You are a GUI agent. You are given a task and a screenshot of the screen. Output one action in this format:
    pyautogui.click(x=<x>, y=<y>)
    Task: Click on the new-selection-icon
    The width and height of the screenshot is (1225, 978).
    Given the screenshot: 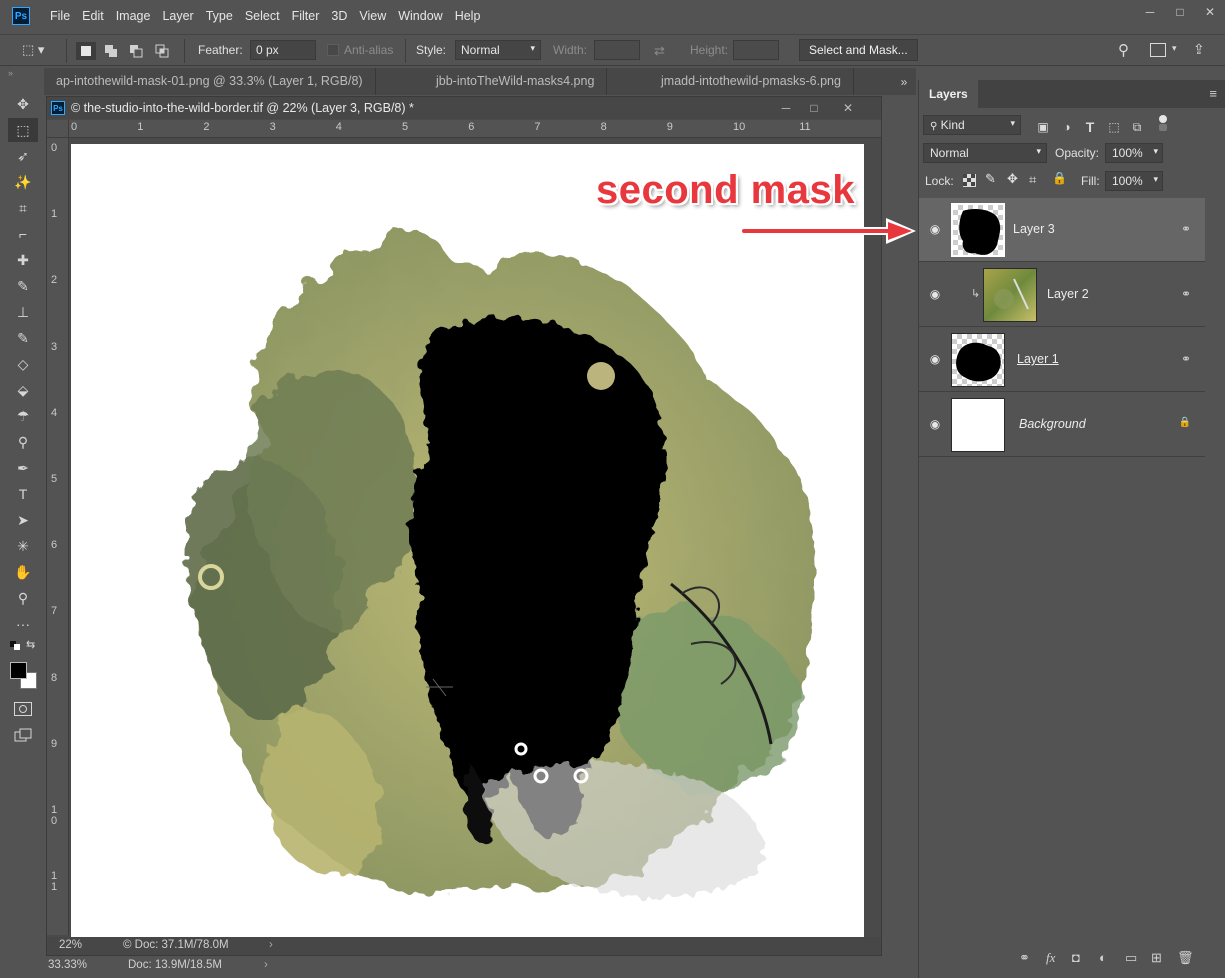 What is the action you would take?
    pyautogui.click(x=86, y=51)
    